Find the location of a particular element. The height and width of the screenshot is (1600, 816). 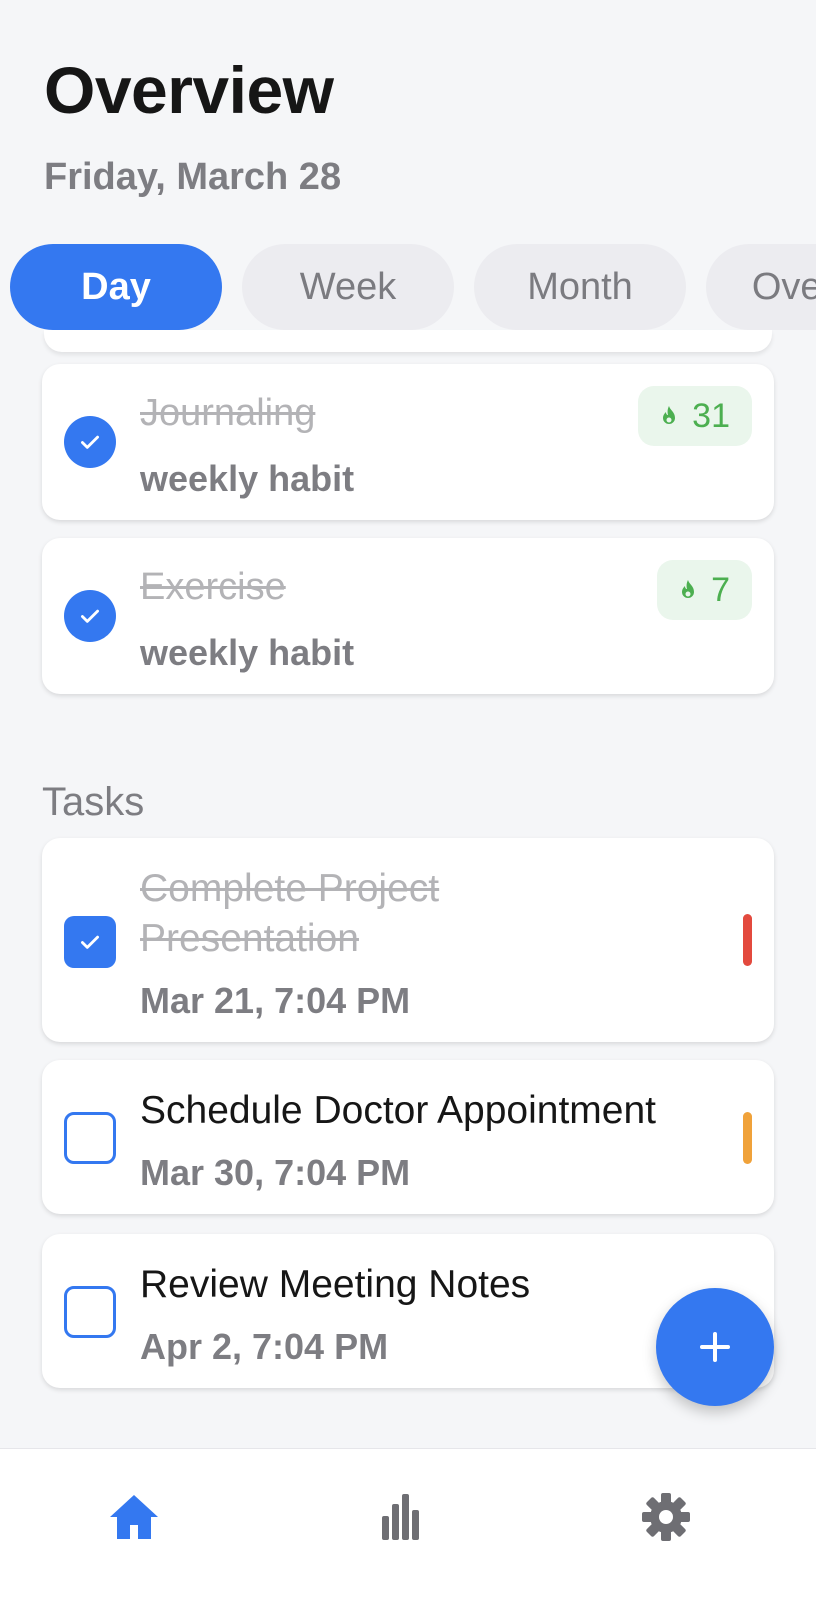

nav-settings is located at coordinates (666, 1517).